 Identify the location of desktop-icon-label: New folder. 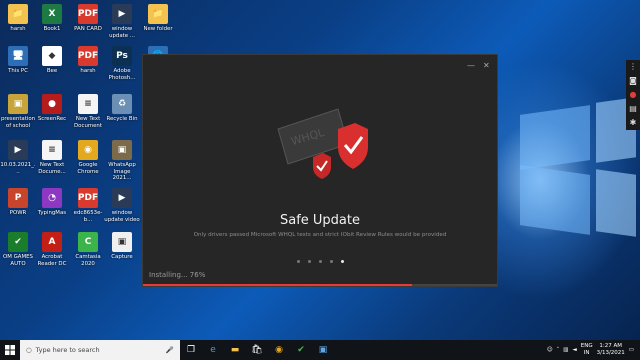
(158, 29).